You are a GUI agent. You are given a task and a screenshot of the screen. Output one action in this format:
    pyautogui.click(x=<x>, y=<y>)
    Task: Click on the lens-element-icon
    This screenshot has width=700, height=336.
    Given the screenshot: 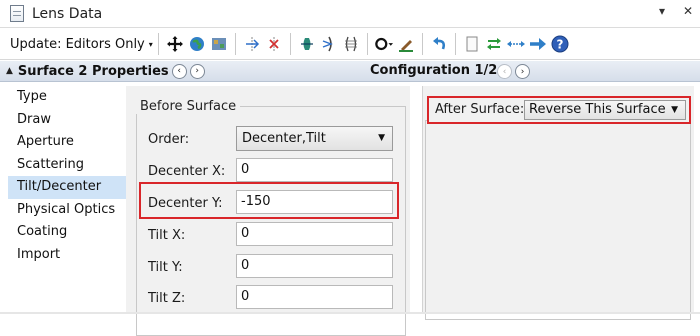 What is the action you would take?
    pyautogui.click(x=307, y=44)
    